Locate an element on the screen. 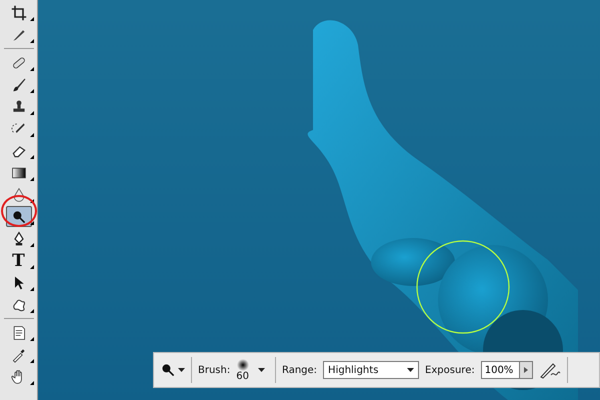 The image size is (600, 400). range-dropdown: Highlights is located at coordinates (371, 370).